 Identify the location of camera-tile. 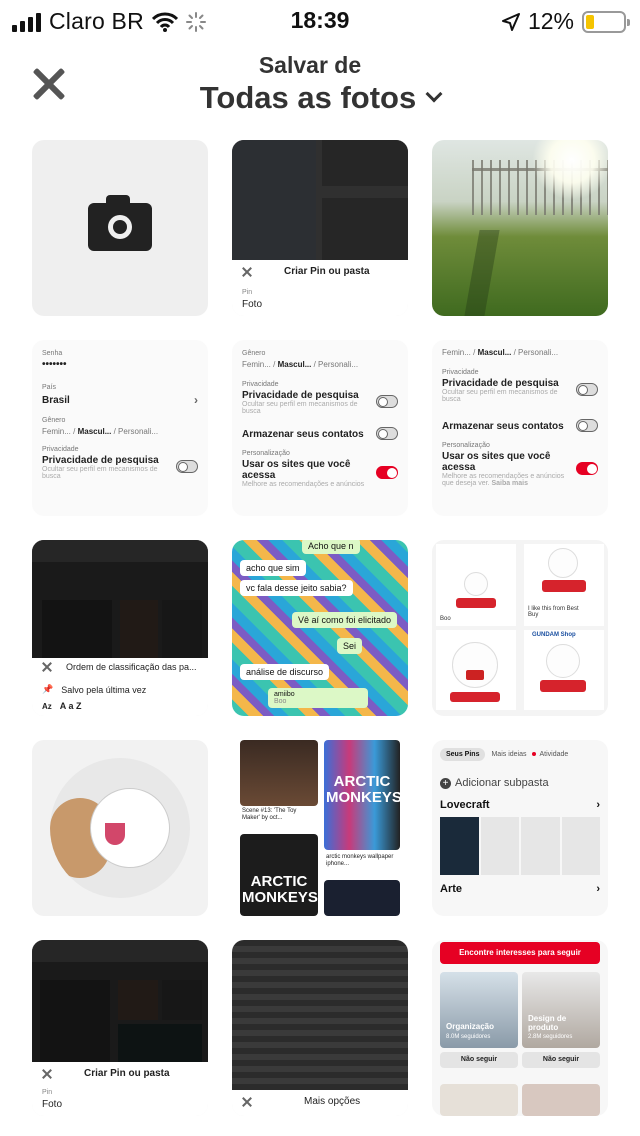
(120, 228).